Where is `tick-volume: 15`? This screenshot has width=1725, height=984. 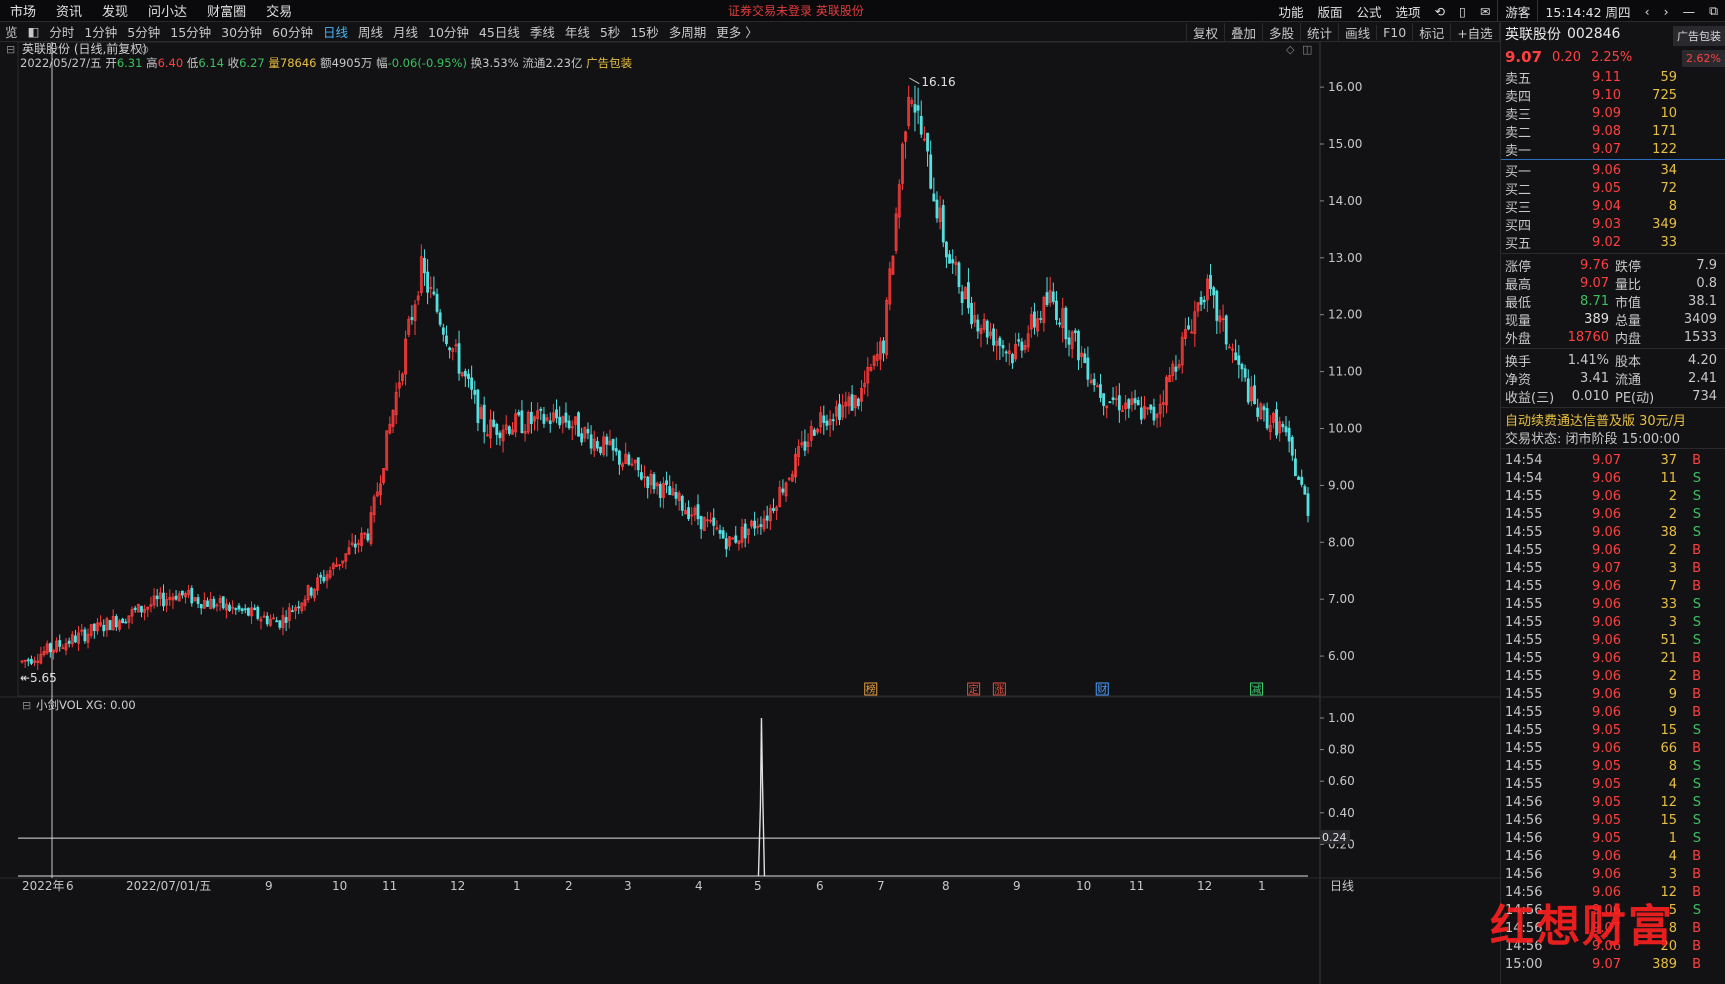 tick-volume: 15 is located at coordinates (1668, 730).